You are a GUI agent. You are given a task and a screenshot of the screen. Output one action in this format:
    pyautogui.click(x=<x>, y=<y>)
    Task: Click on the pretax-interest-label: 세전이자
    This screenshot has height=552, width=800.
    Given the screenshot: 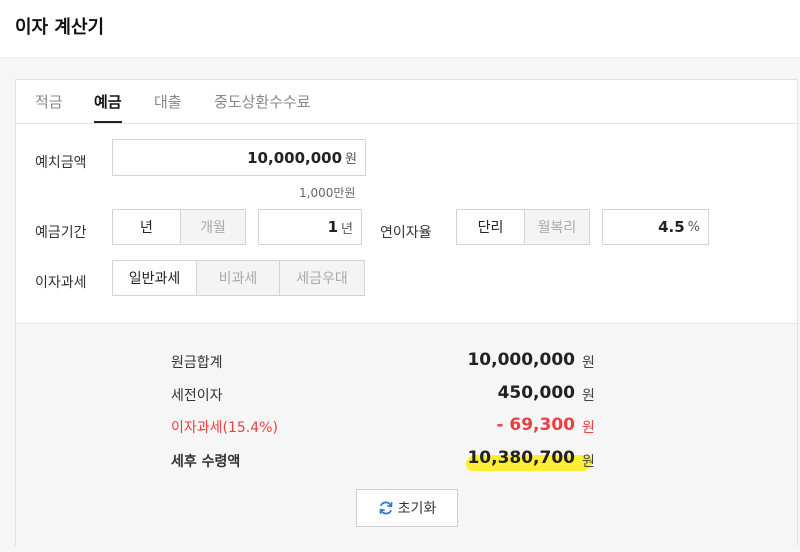 What is the action you would take?
    pyautogui.click(x=197, y=396)
    